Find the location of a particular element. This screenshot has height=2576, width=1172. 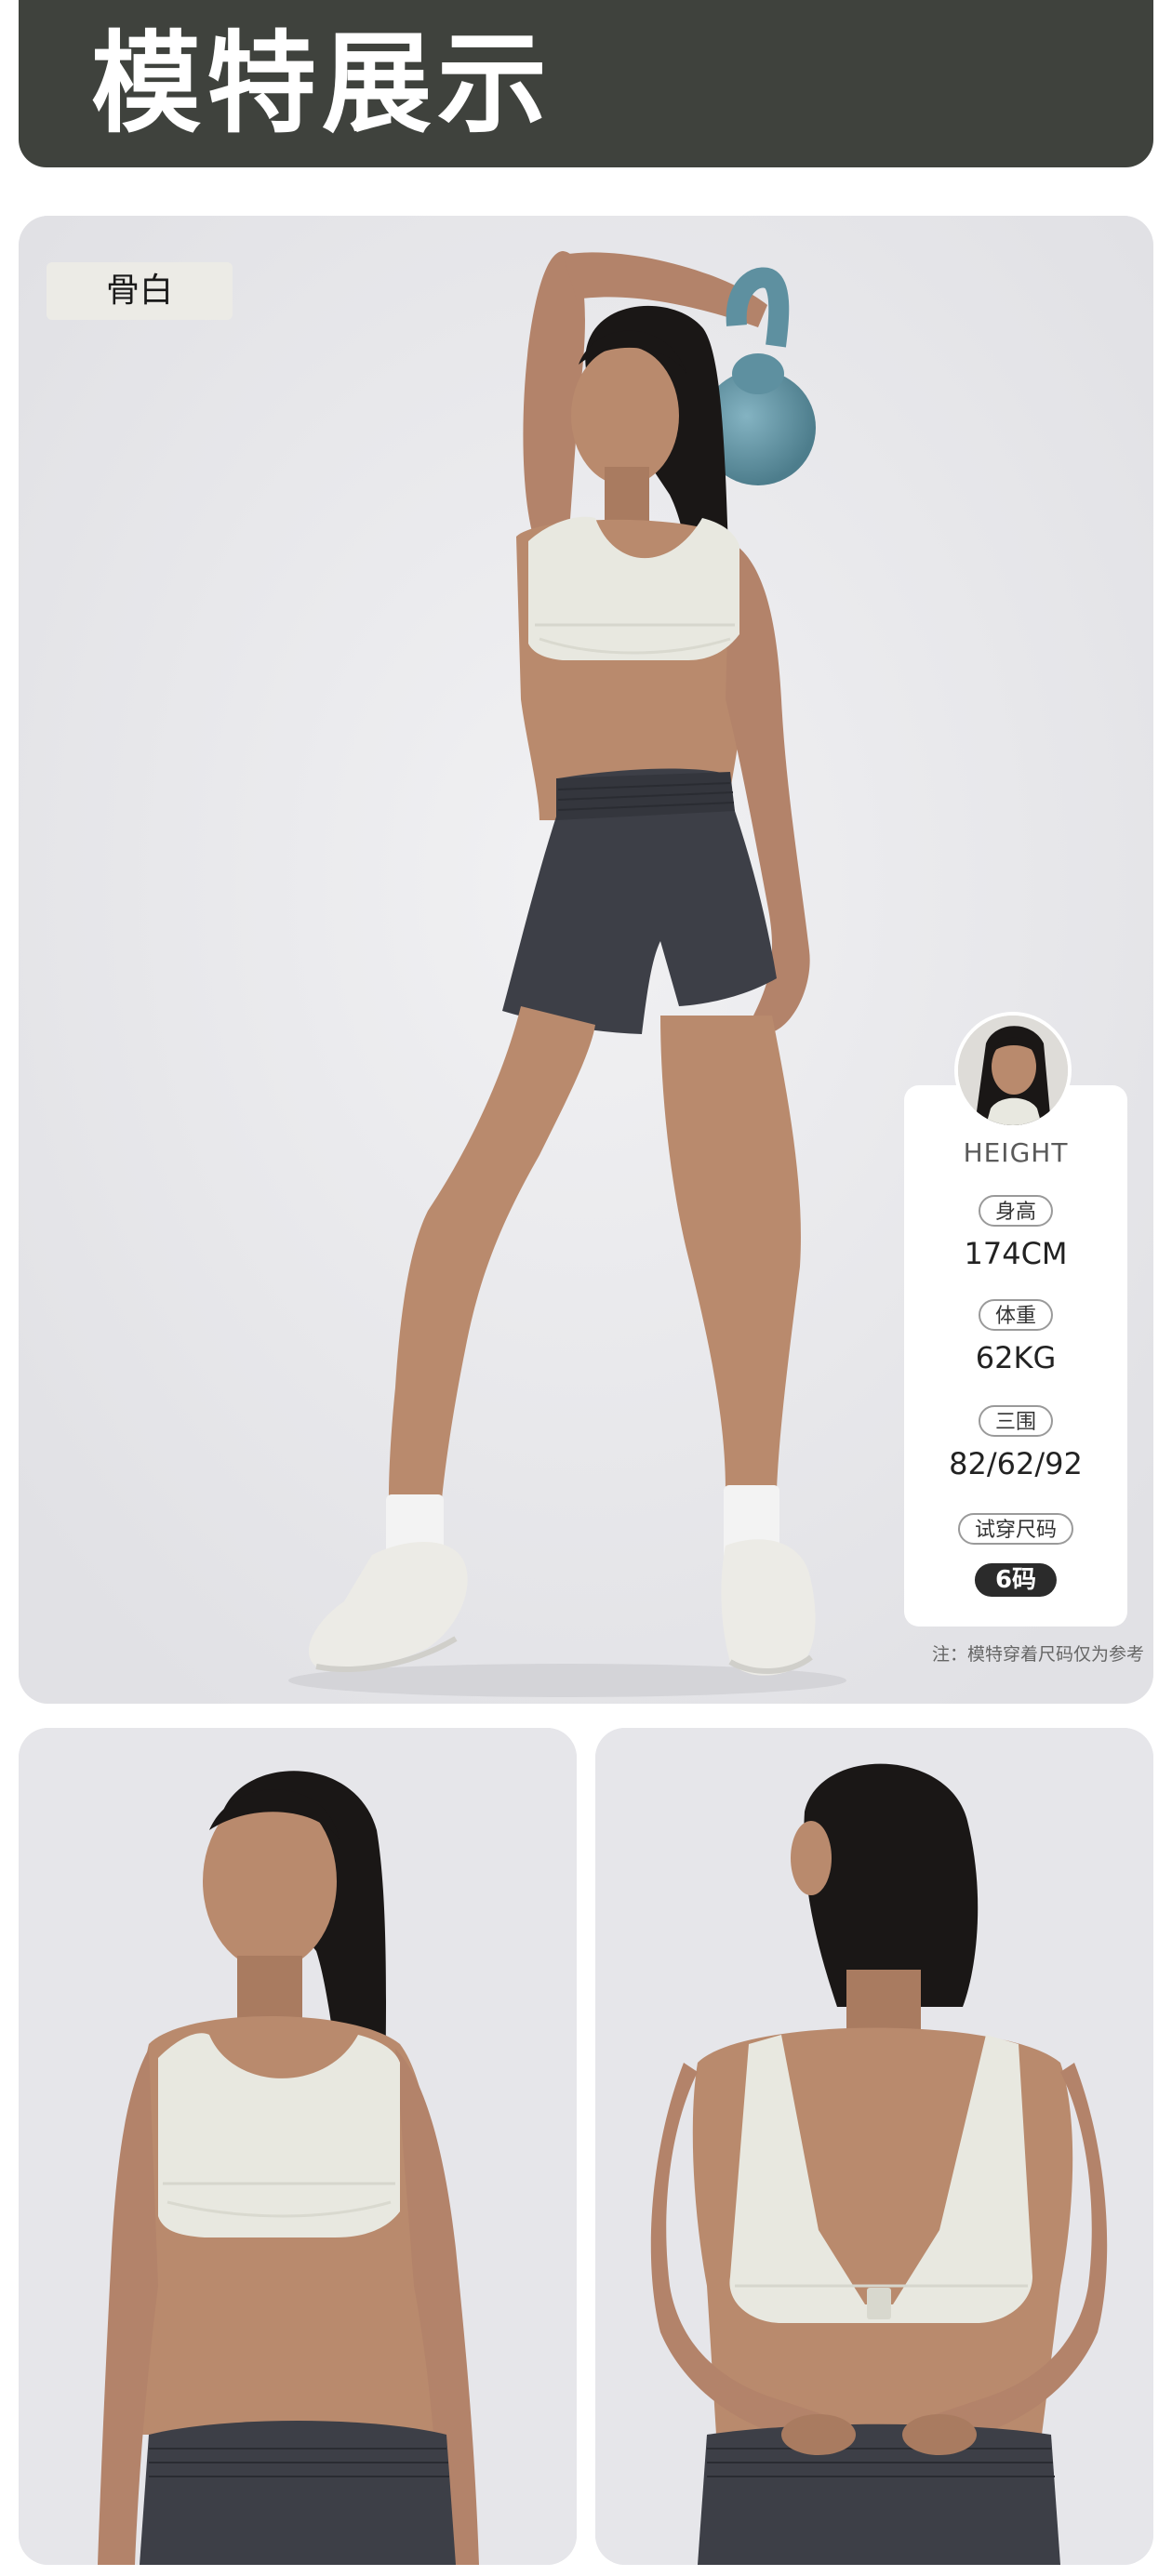

fit-size-badge: 6码 is located at coordinates (1016, 1580).